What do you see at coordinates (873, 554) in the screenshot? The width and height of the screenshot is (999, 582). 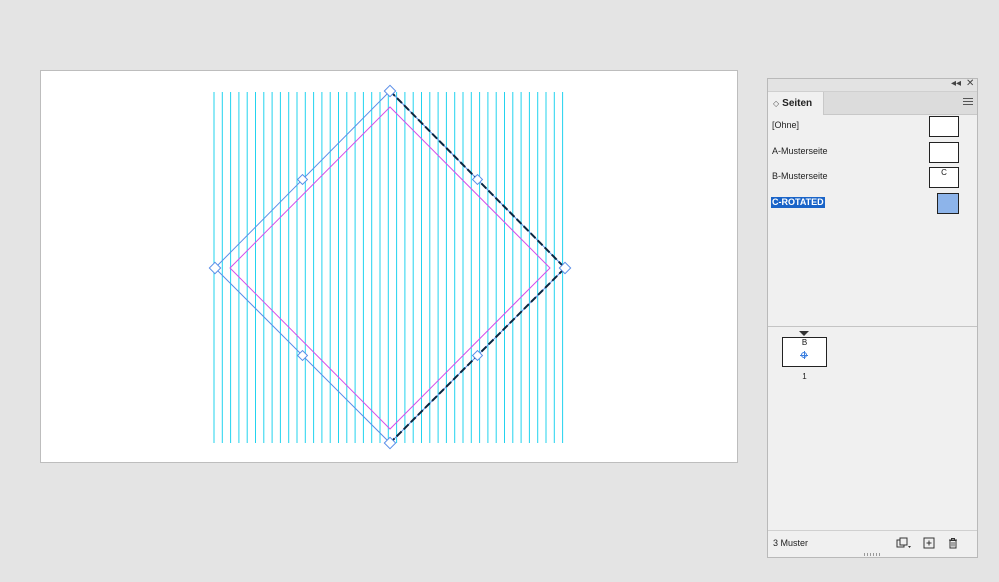 I see `resize-grip` at bounding box center [873, 554].